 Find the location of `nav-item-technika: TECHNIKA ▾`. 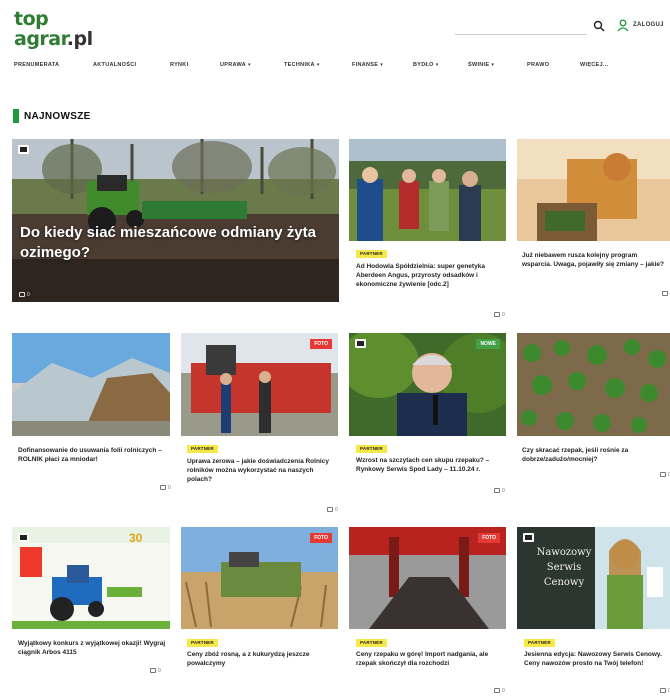

nav-item-technika: TECHNIKA ▾ is located at coordinates (302, 65).